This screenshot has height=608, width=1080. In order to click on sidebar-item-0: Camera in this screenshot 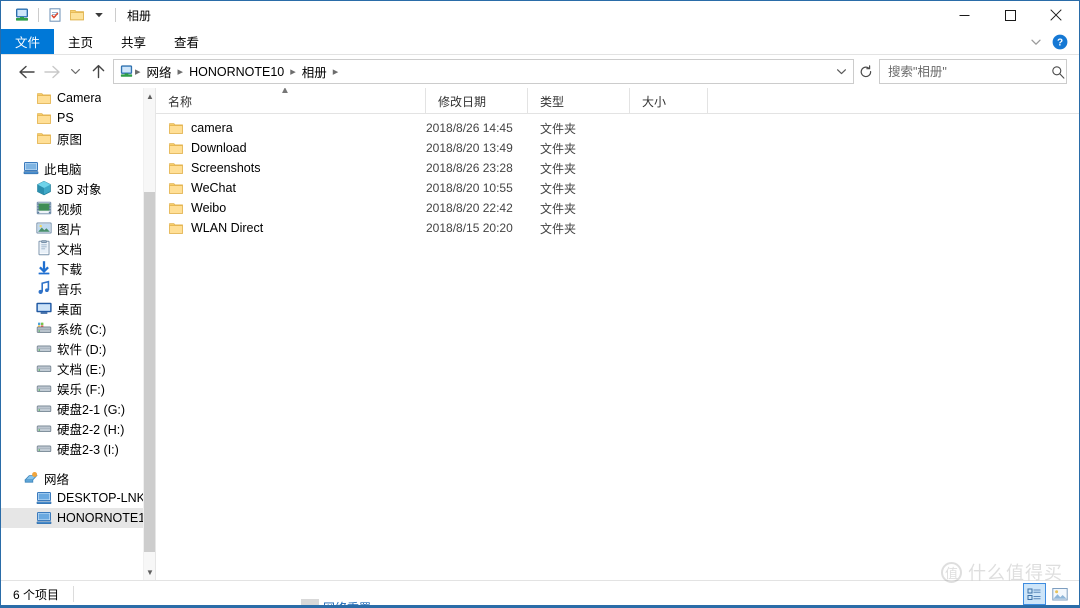, I will do `click(72, 98)`.